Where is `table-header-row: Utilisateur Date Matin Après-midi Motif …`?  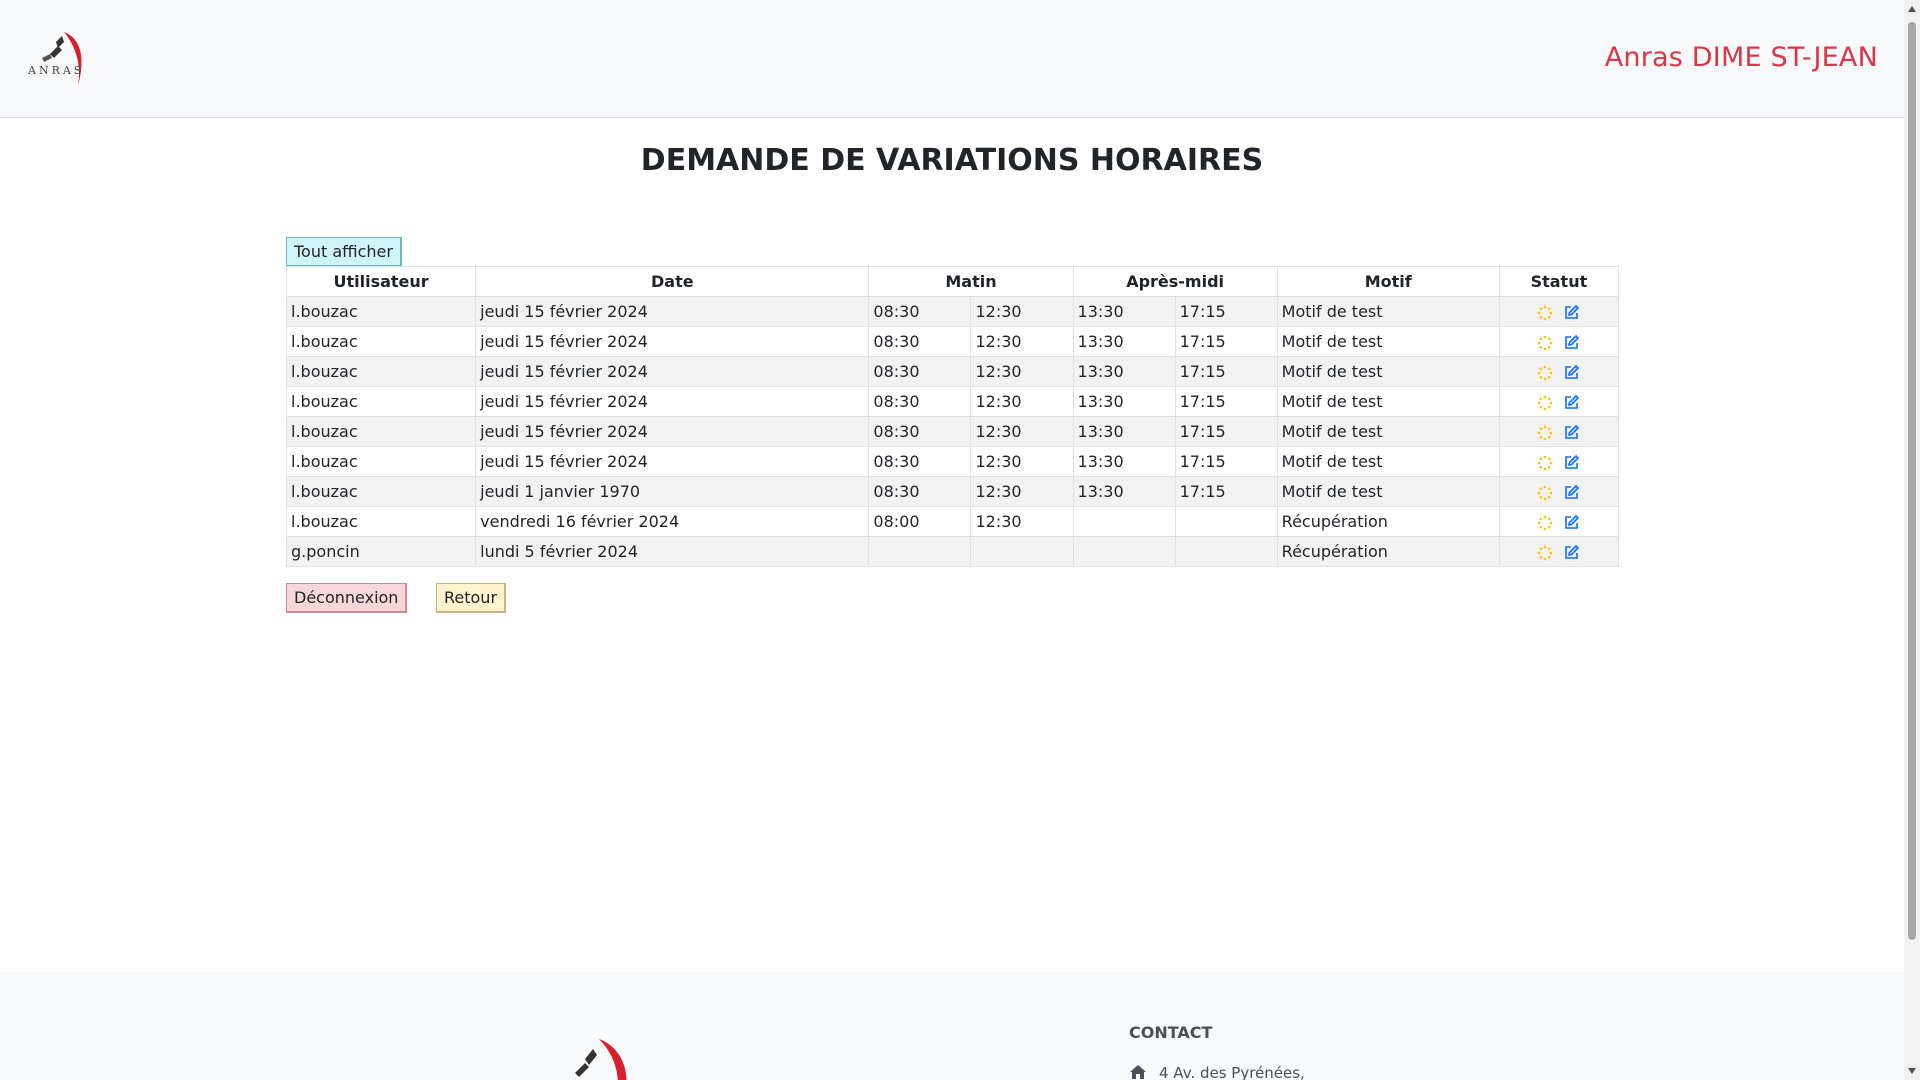 table-header-row: Utilisateur Date Matin Après-midi Motif … is located at coordinates (952, 281).